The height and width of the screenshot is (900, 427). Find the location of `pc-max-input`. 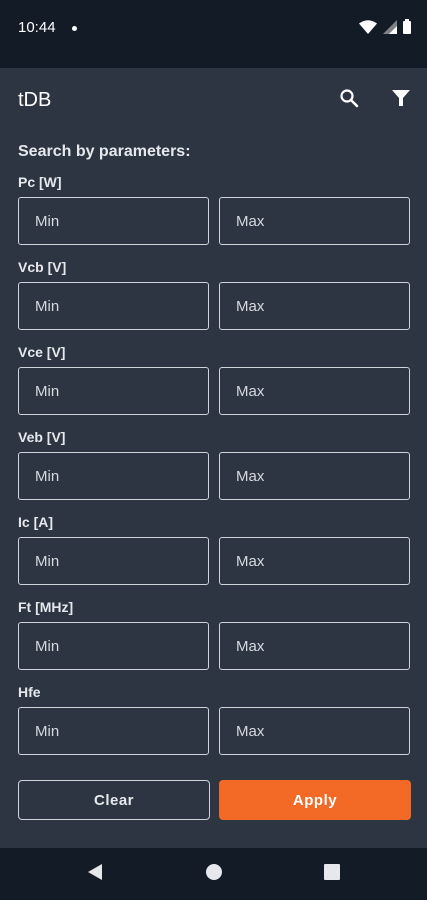

pc-max-input is located at coordinates (314, 221).